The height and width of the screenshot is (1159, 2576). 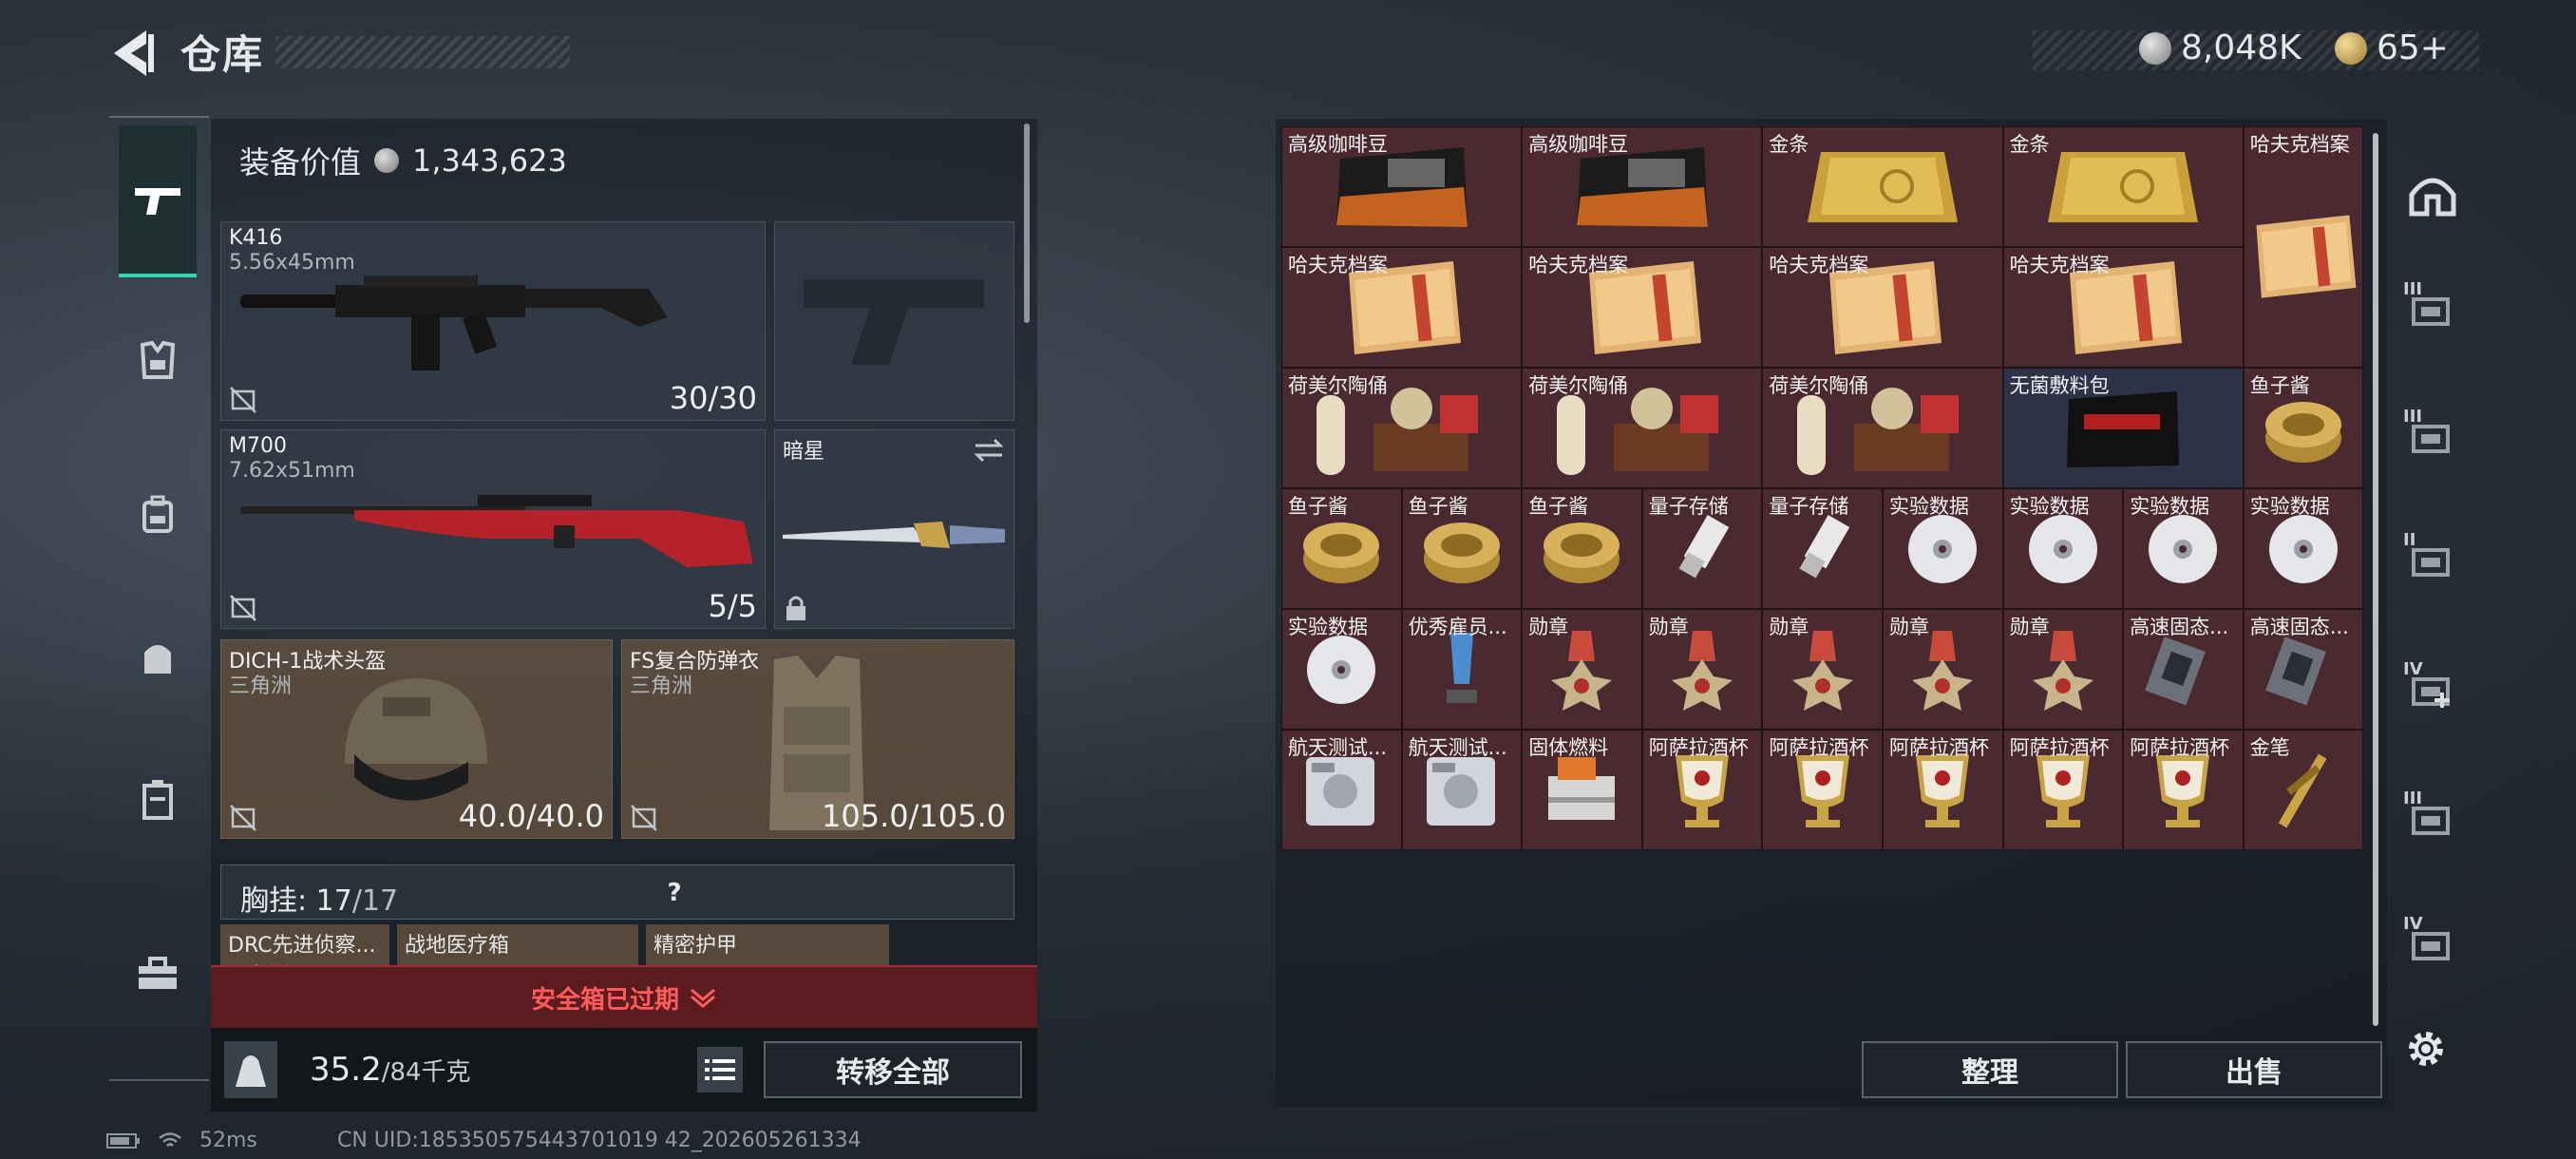 What do you see at coordinates (894, 321) in the screenshot?
I see `pistol-slot` at bounding box center [894, 321].